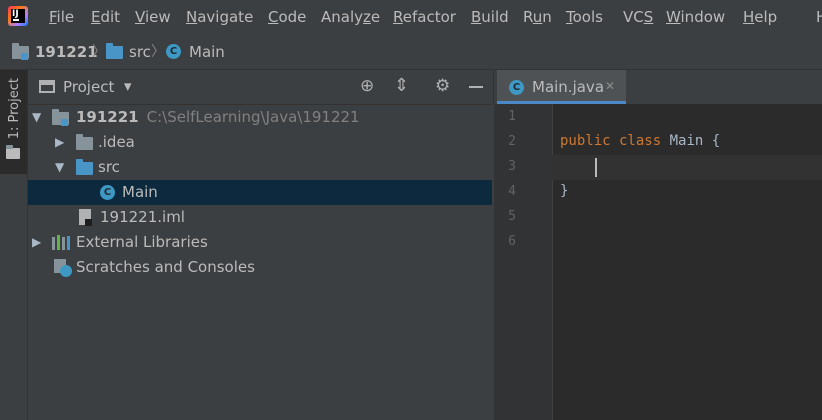 This screenshot has height=420, width=822. What do you see at coordinates (140, 52) in the screenshot?
I see `breadcrumb-folder: src` at bounding box center [140, 52].